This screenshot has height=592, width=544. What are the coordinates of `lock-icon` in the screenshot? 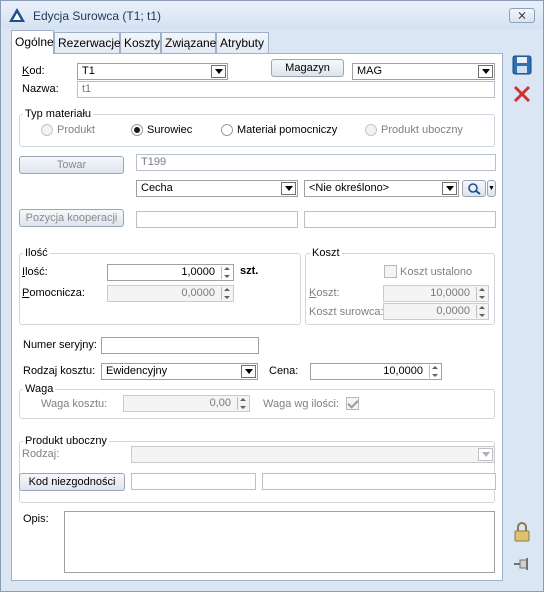 It's located at (522, 532).